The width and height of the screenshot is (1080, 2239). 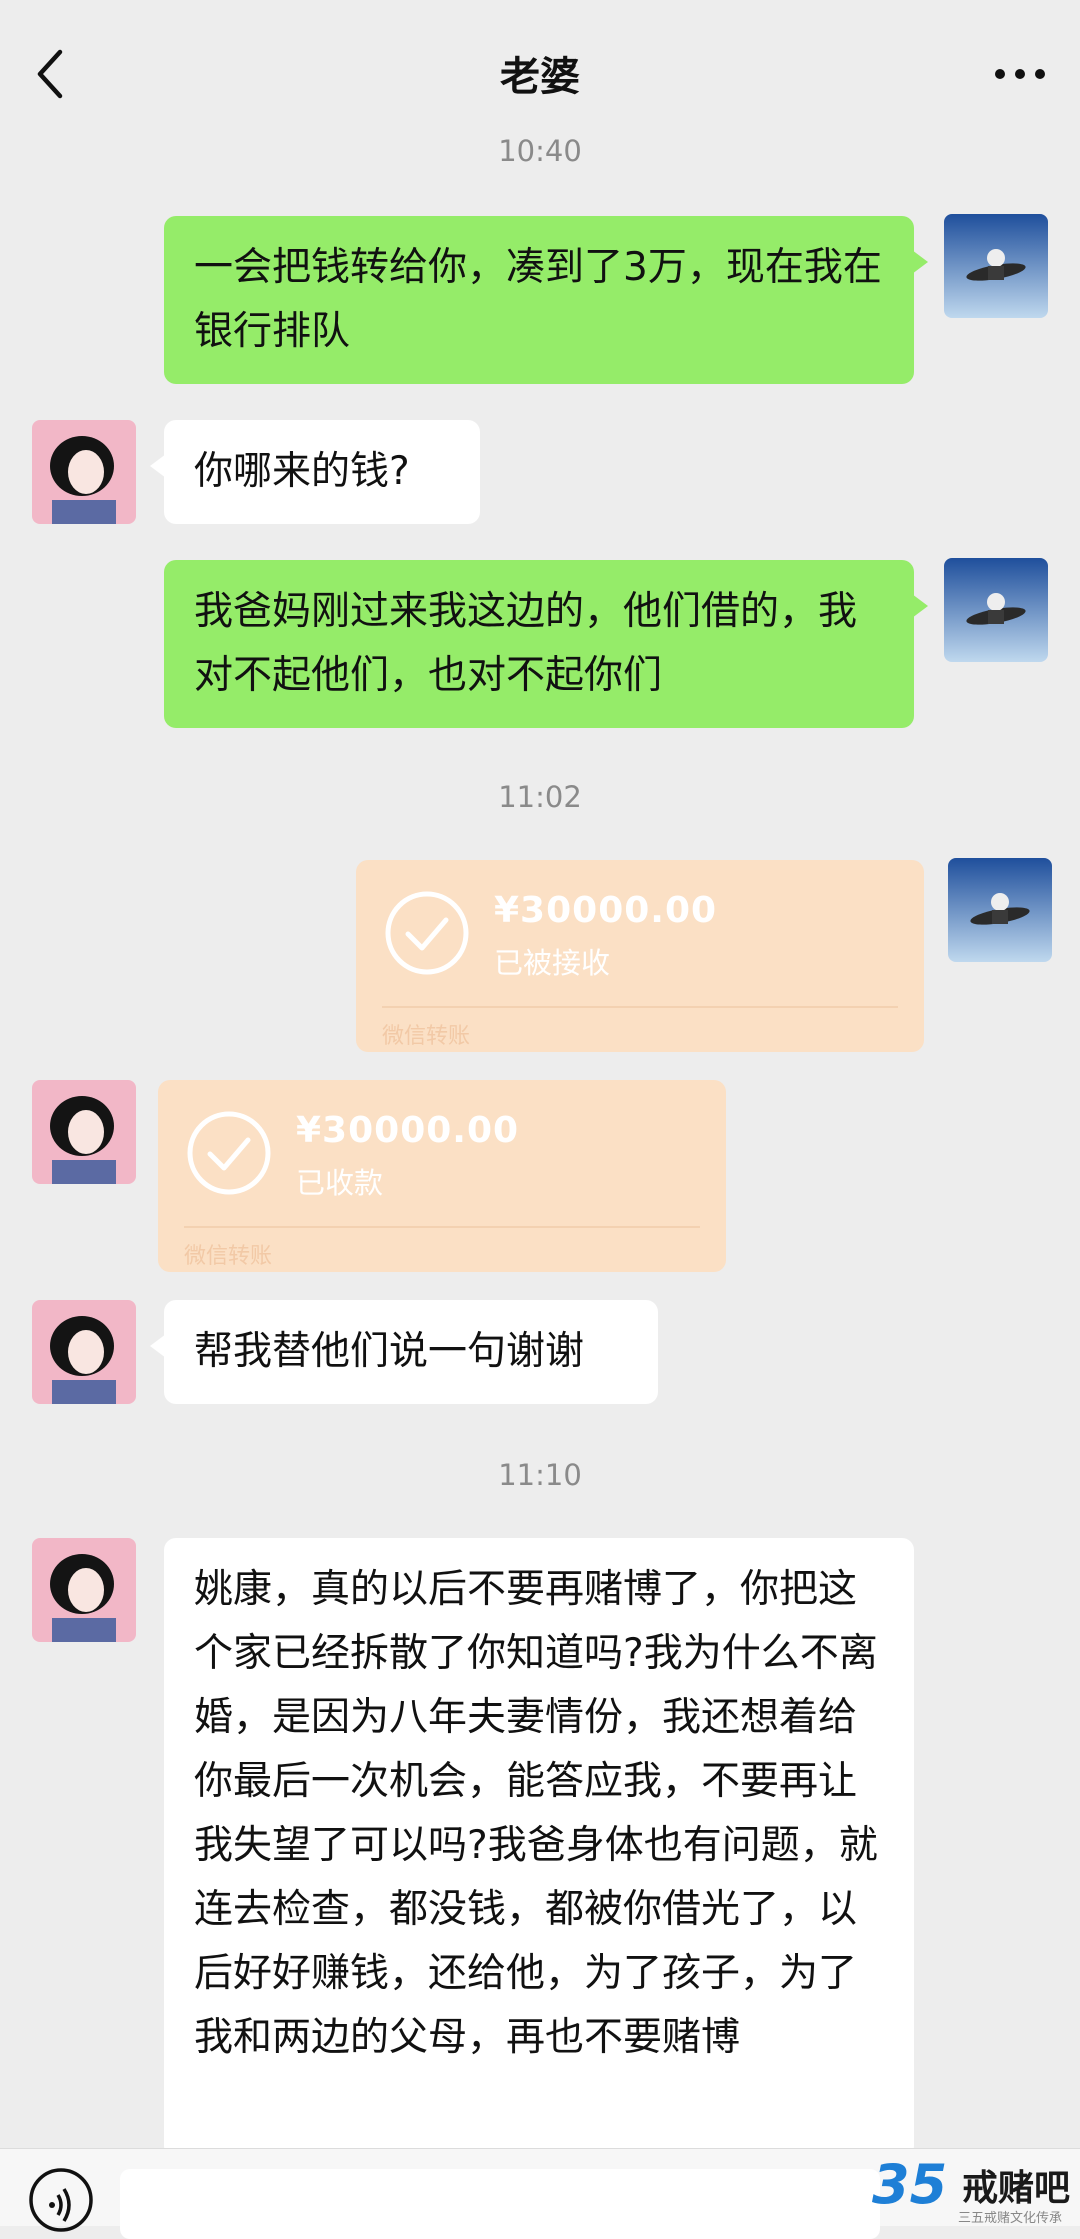 What do you see at coordinates (540, 77) in the screenshot?
I see `chat-title: 老婆` at bounding box center [540, 77].